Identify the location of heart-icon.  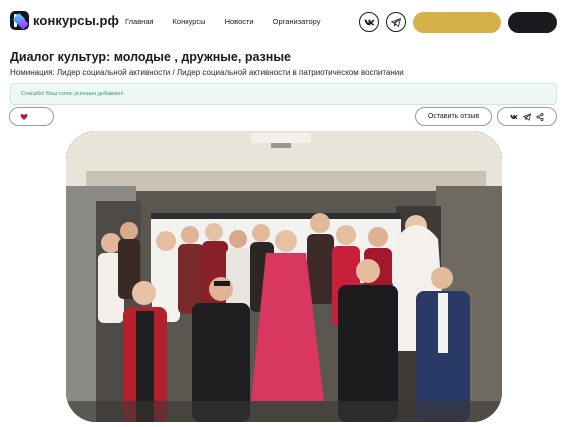
(24, 116).